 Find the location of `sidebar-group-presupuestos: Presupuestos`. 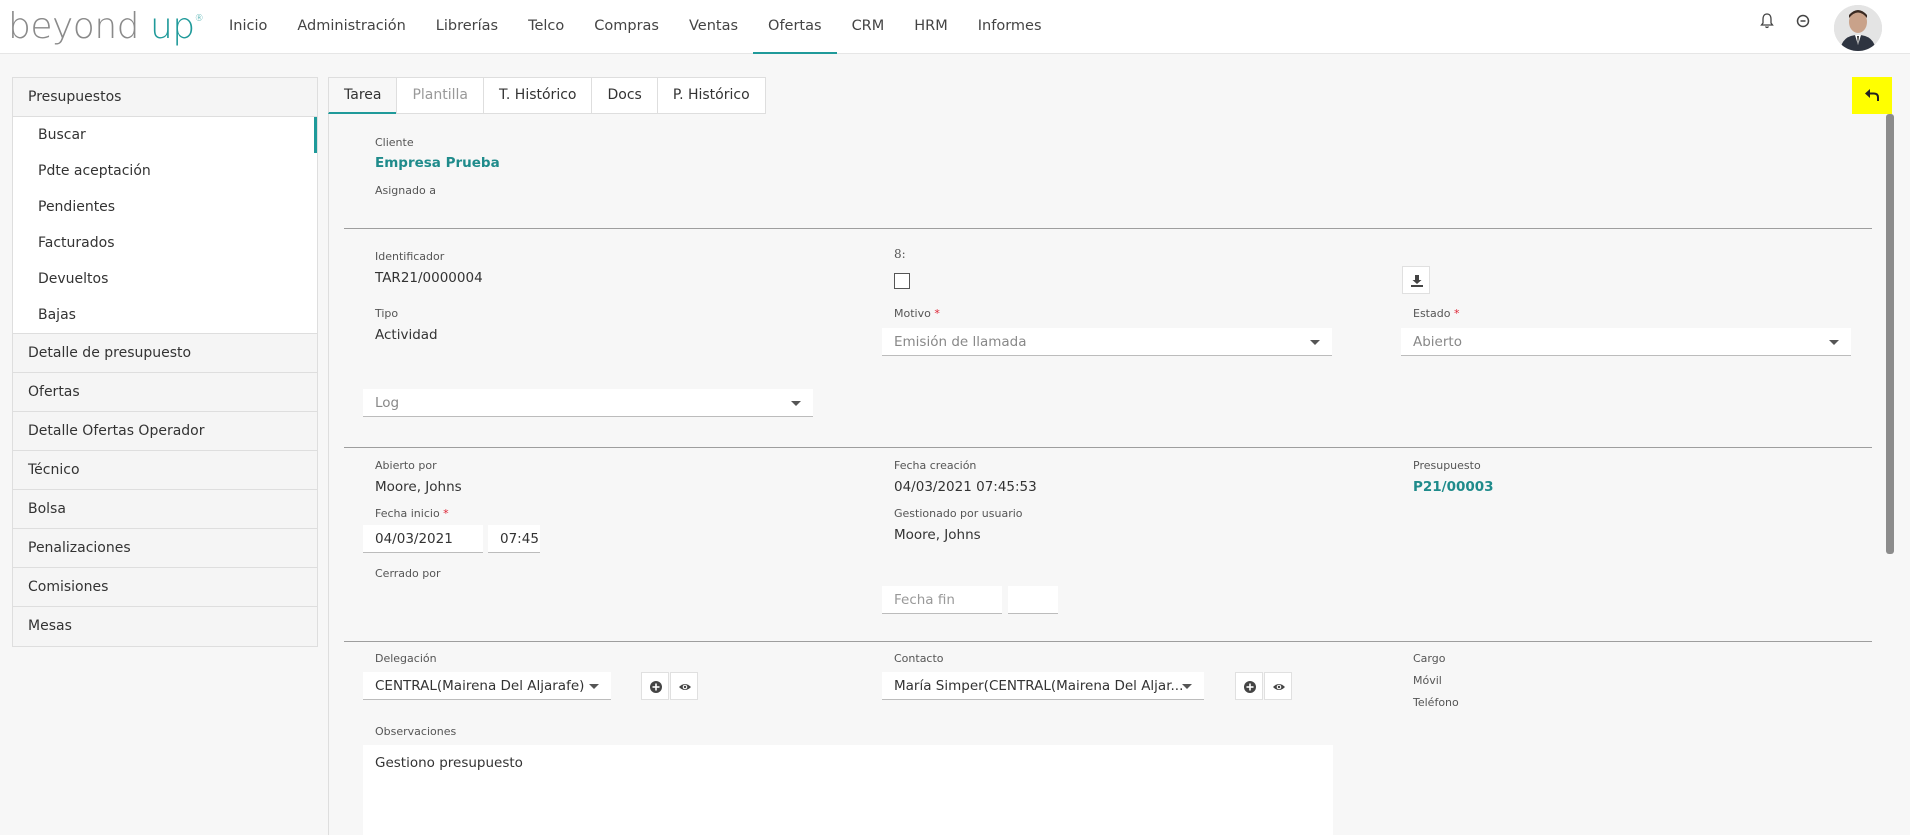

sidebar-group-presupuestos: Presupuestos is located at coordinates (165, 97).